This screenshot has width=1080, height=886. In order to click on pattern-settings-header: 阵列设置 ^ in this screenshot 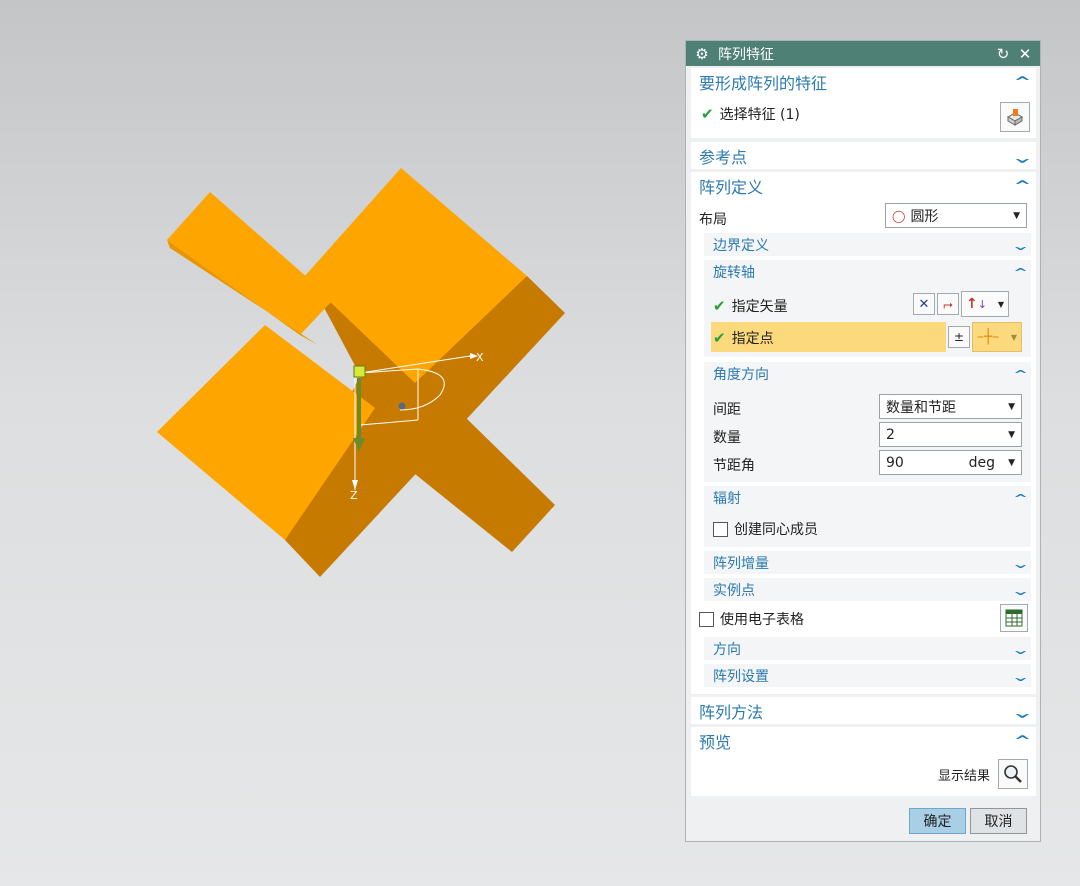, I will do `click(867, 676)`.